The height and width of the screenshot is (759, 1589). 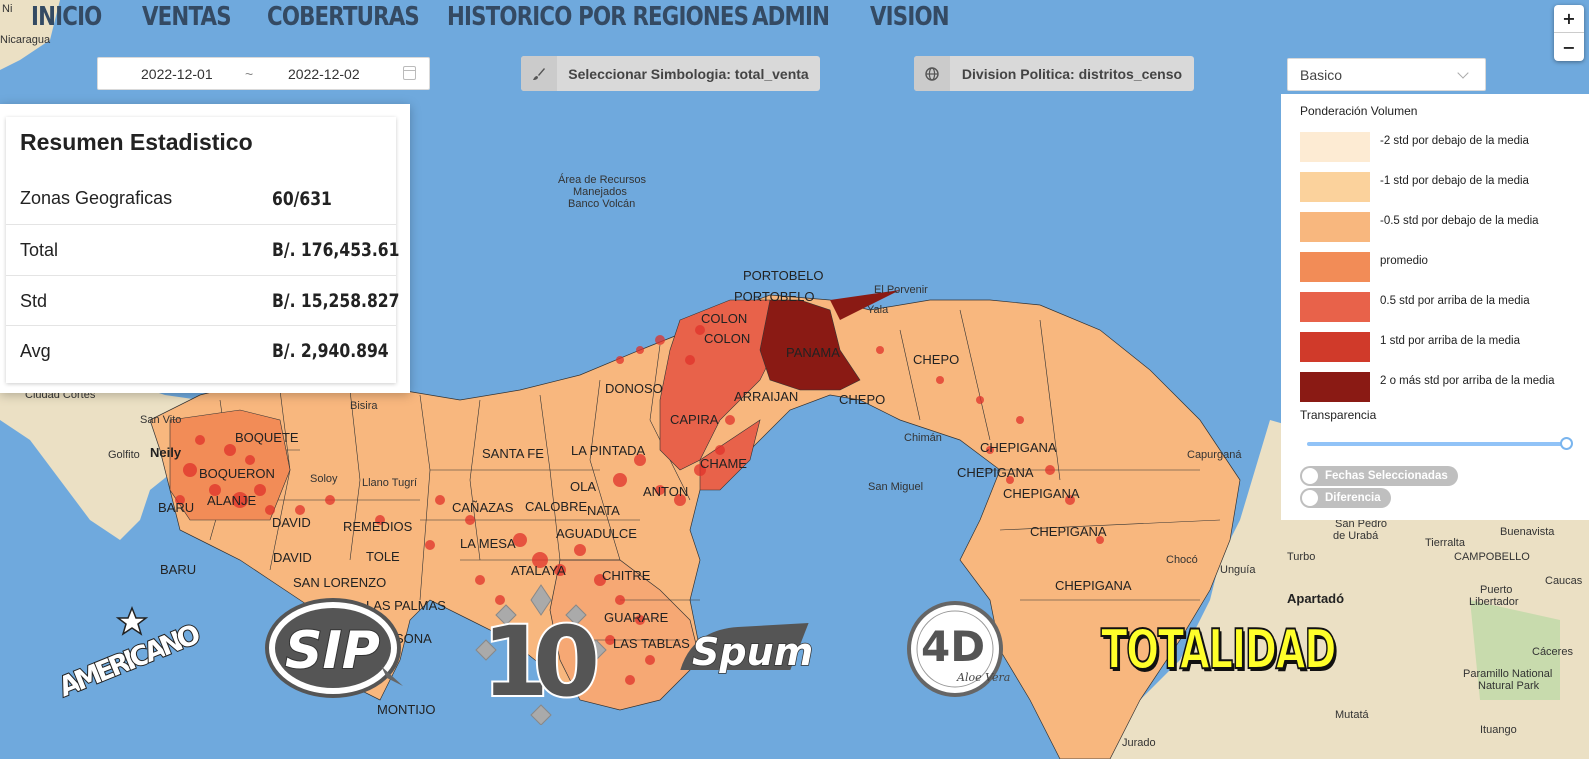 I want to click on legend-item: -0.5 std por debajo de la media, so click(x=1442, y=227).